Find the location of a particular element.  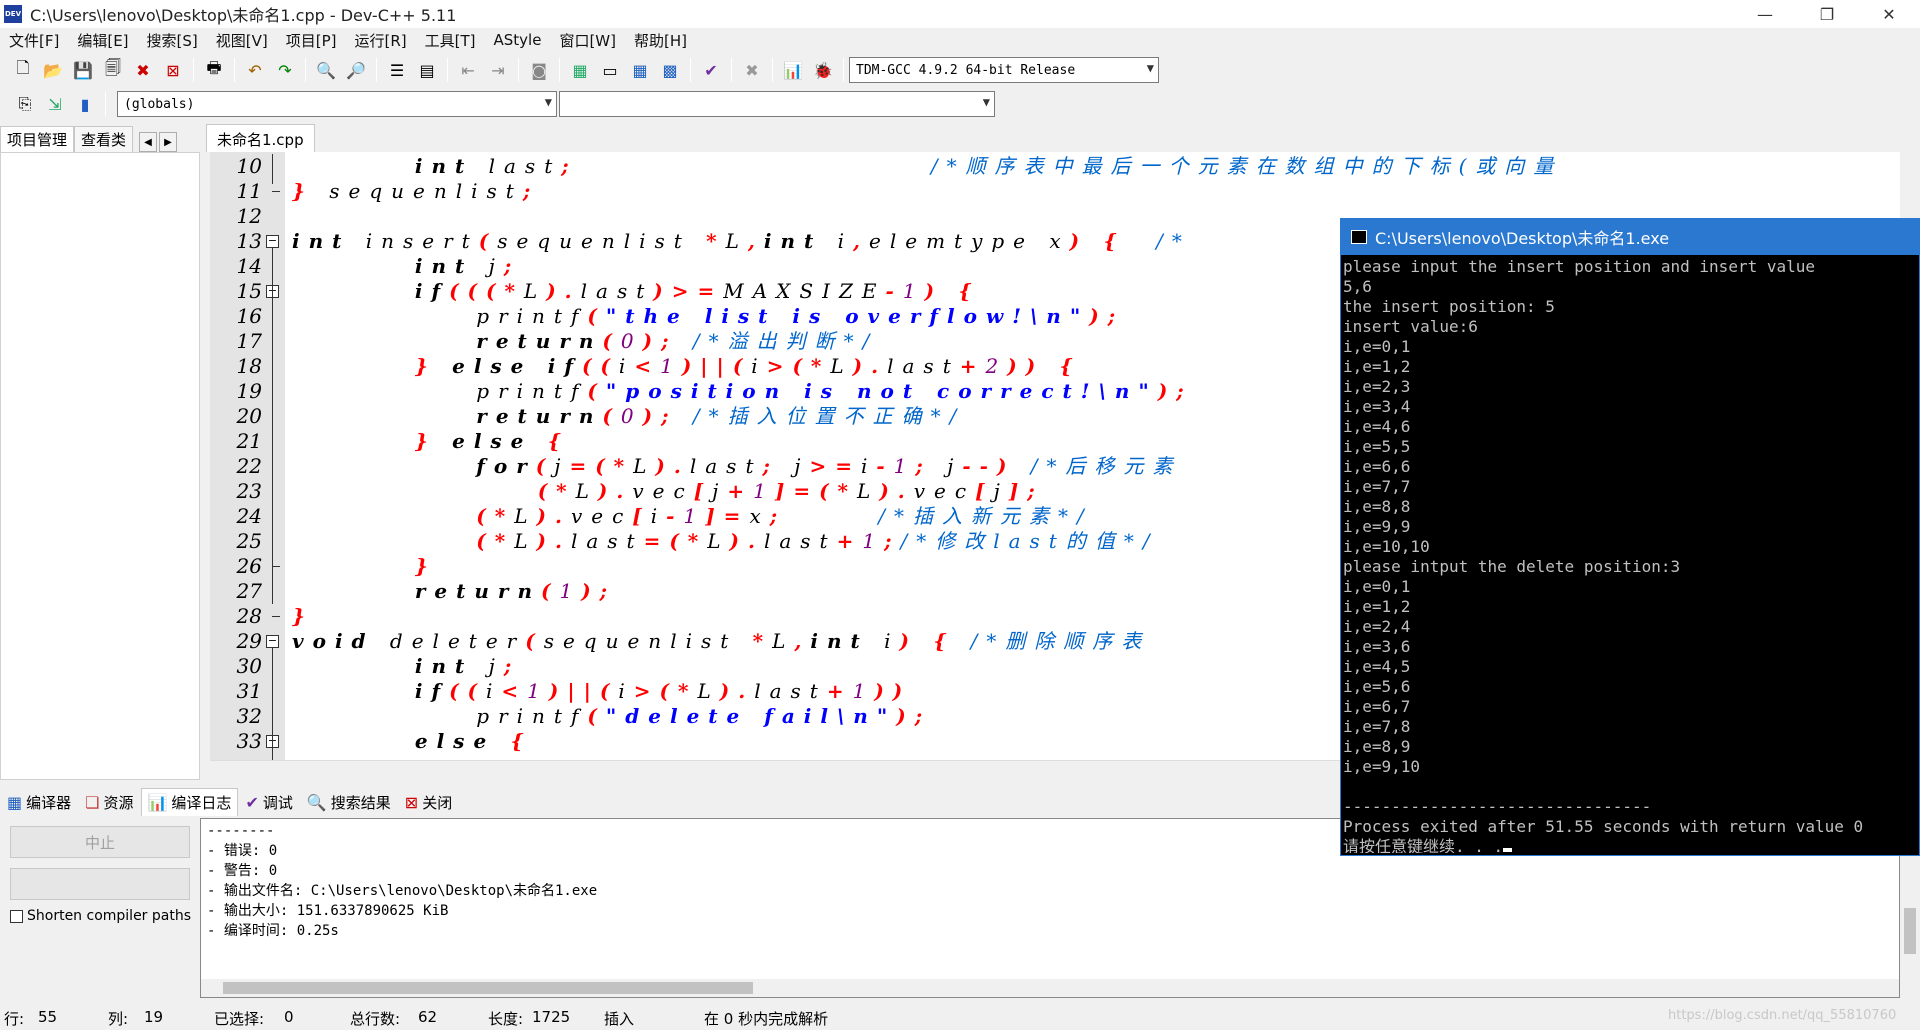

code-line: } sequenlist; is located at coordinates (415, 191).